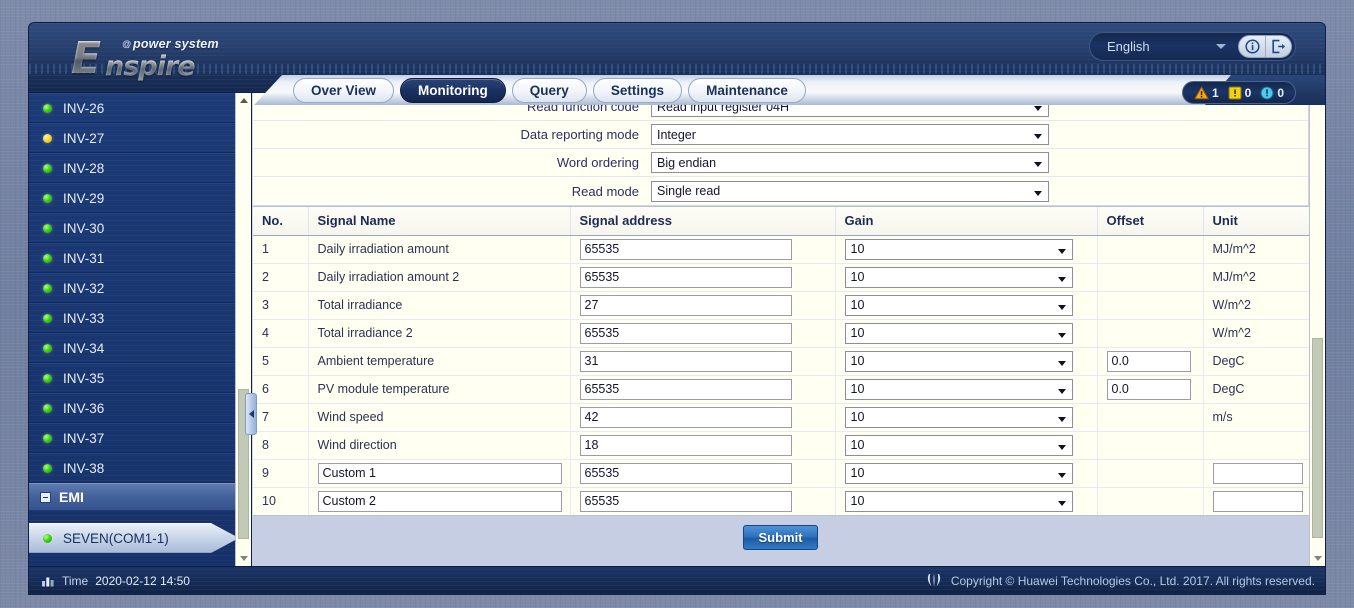 This screenshot has width=1354, height=608. I want to click on tree-item-inv-36: INV-36, so click(140, 408).